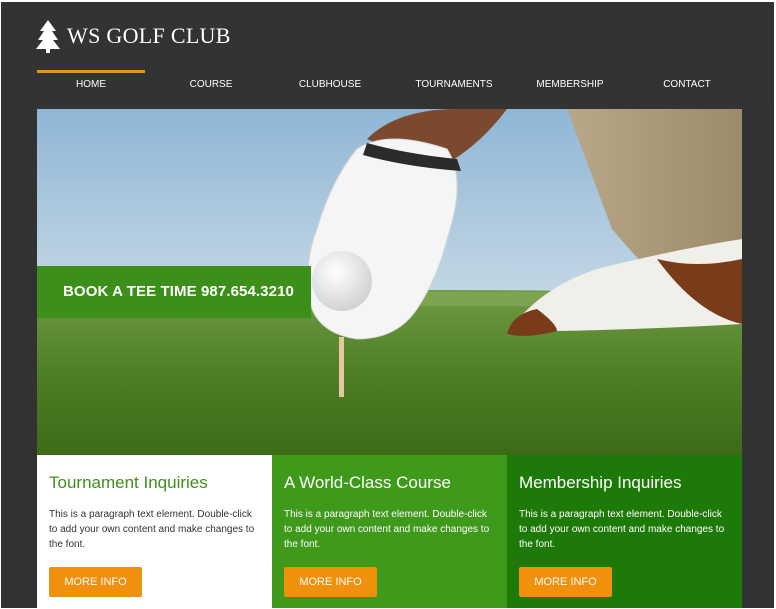 The image size is (776, 609). What do you see at coordinates (149, 35) in the screenshot?
I see `site-title: WS GOLF CLUB` at bounding box center [149, 35].